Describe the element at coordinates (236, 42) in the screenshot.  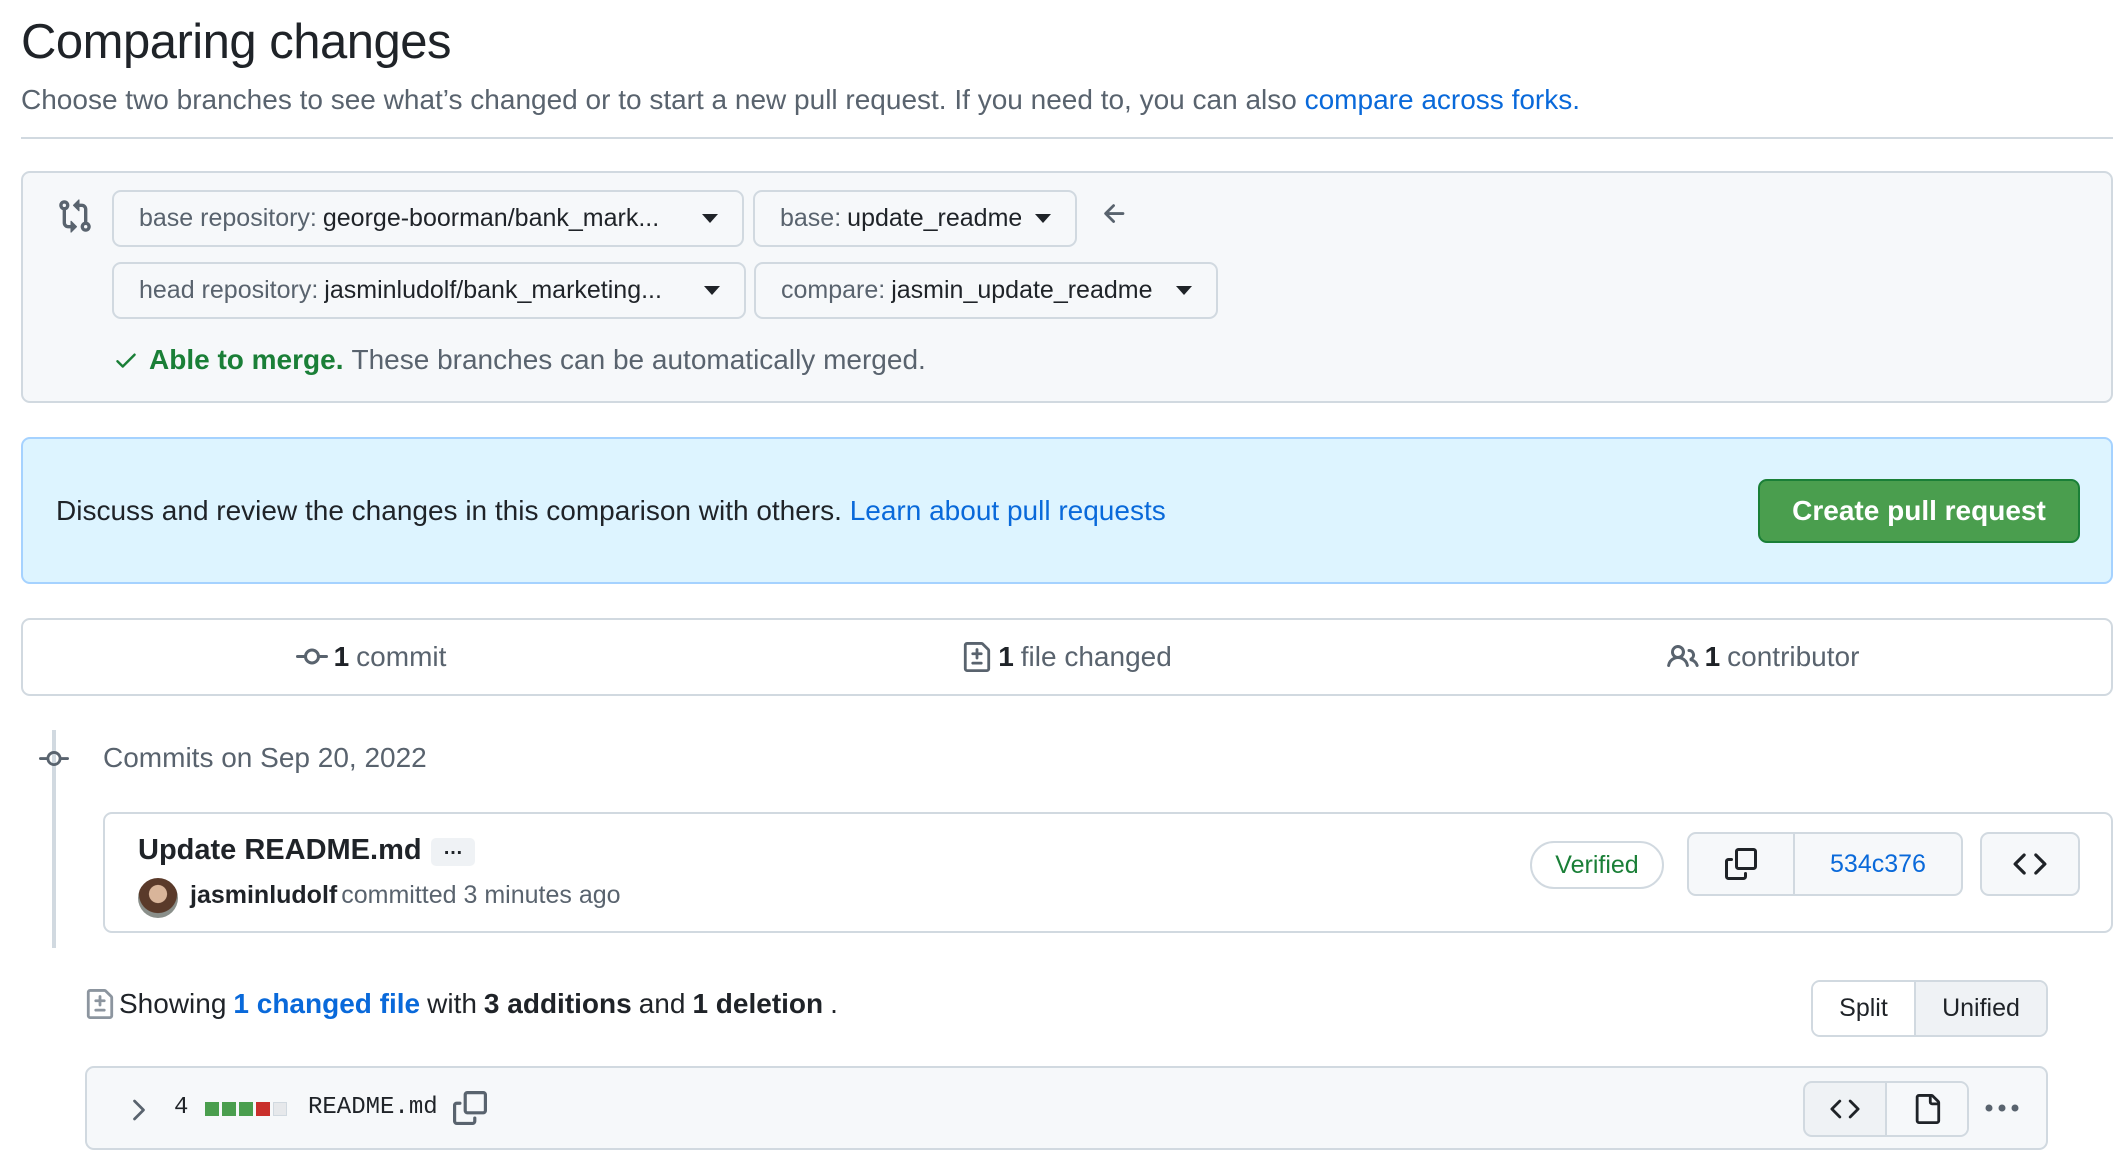
I see `page-title: Comparing changes` at that location.